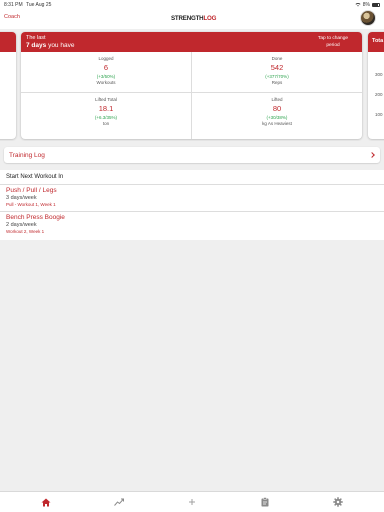 This screenshot has height=512, width=384. I want to click on logo-text: STRENGTHLOG, so click(193, 18).